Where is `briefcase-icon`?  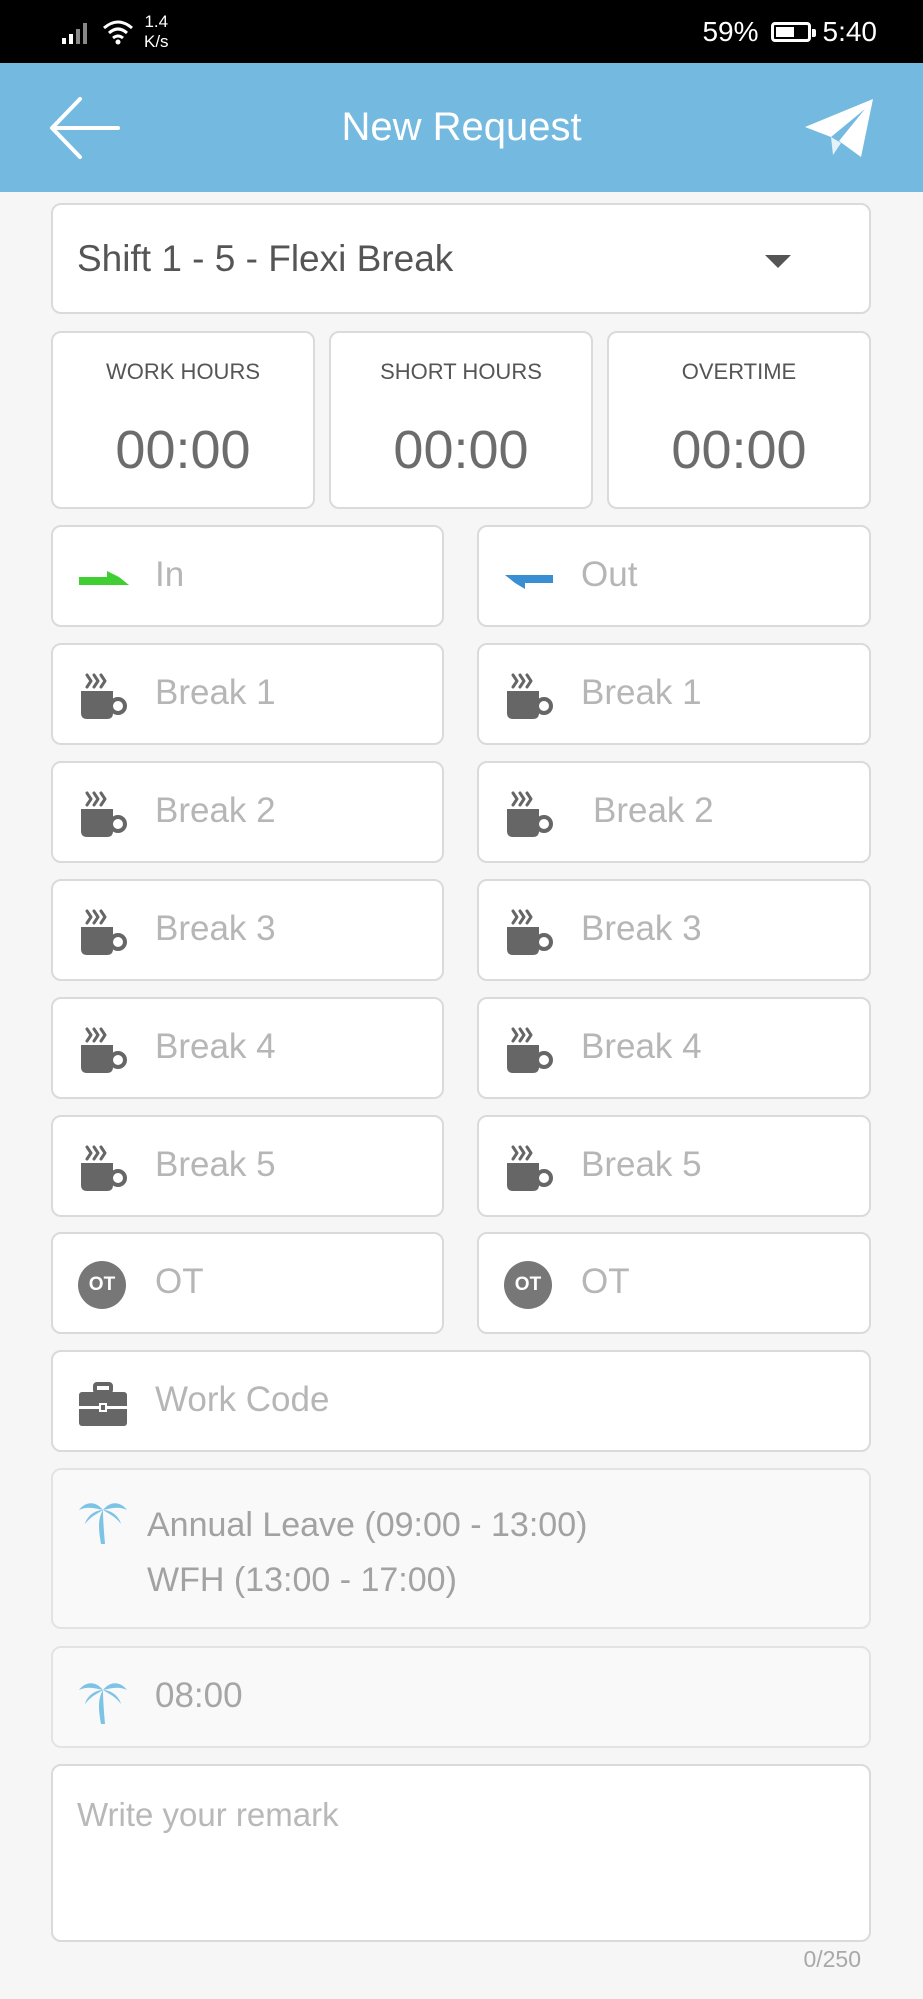
briefcase-icon is located at coordinates (103, 1404).